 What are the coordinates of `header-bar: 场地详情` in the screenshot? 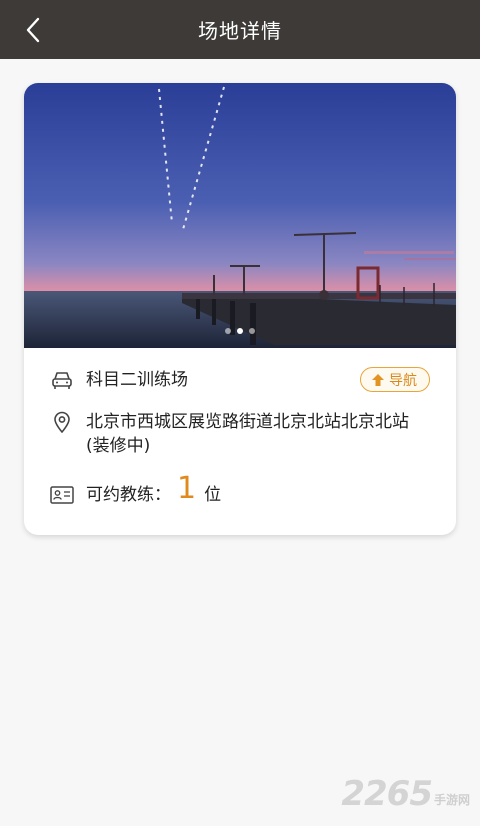 It's located at (240, 29).